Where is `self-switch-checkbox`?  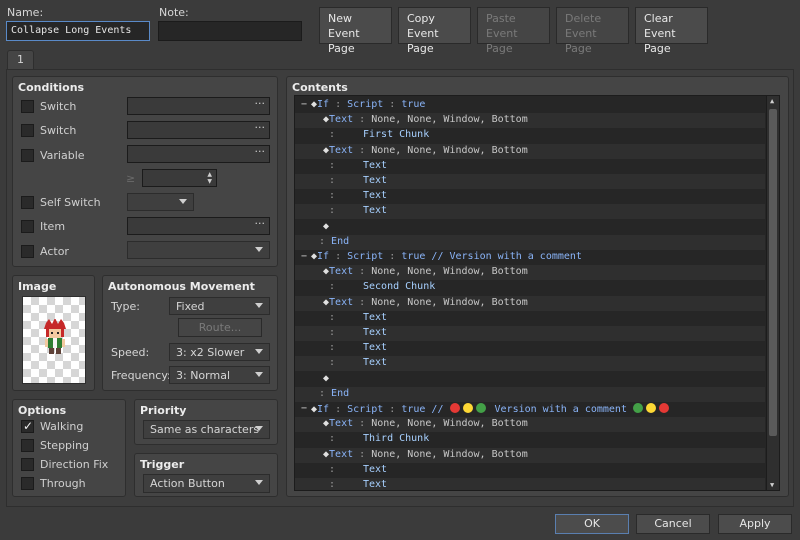
self-switch-checkbox is located at coordinates (27, 202).